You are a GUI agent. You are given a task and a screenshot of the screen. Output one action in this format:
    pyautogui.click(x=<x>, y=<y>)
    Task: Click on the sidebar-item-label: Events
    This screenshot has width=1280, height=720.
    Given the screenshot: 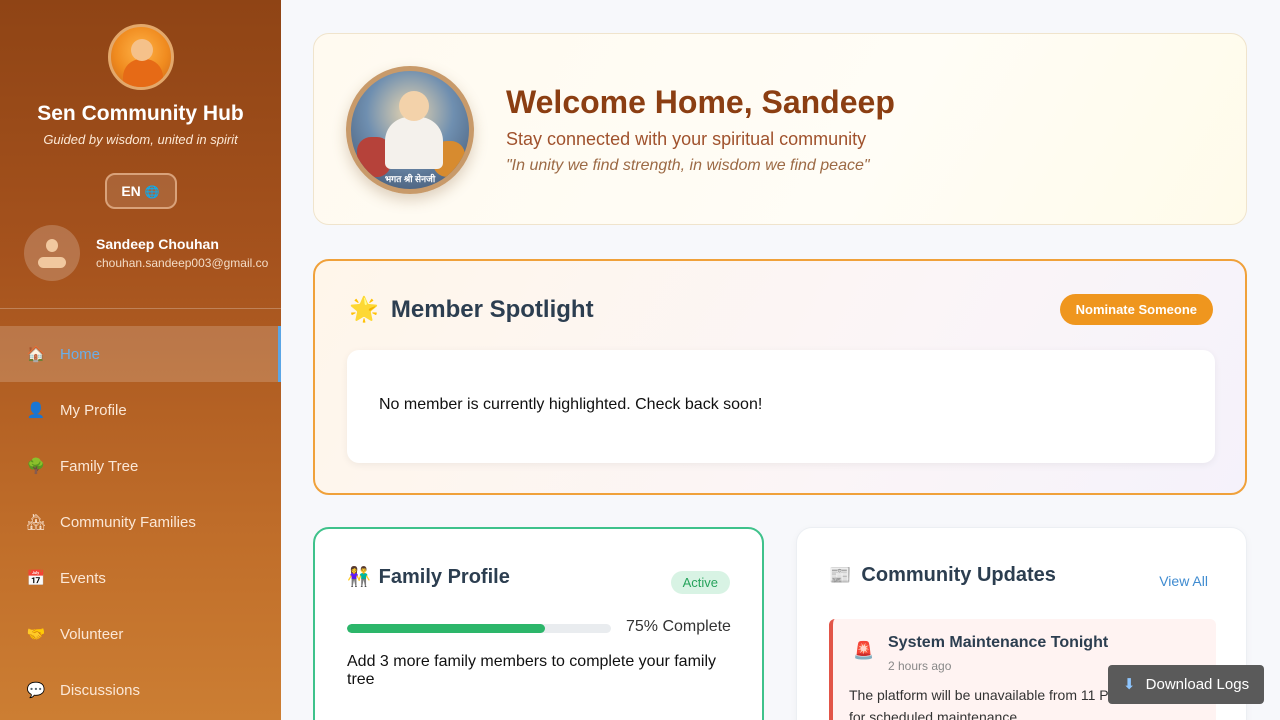 What is the action you would take?
    pyautogui.click(x=83, y=578)
    